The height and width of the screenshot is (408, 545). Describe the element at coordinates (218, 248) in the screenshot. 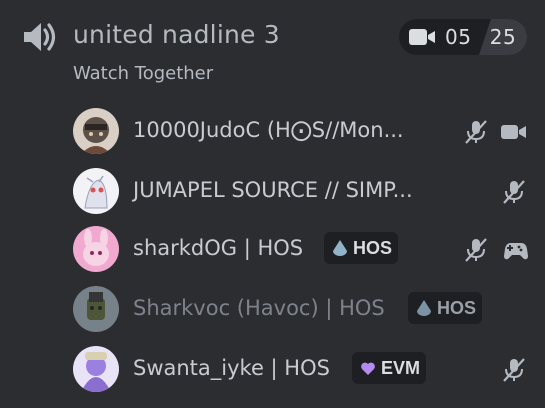

I see `username: sharkdOG | HOS` at that location.